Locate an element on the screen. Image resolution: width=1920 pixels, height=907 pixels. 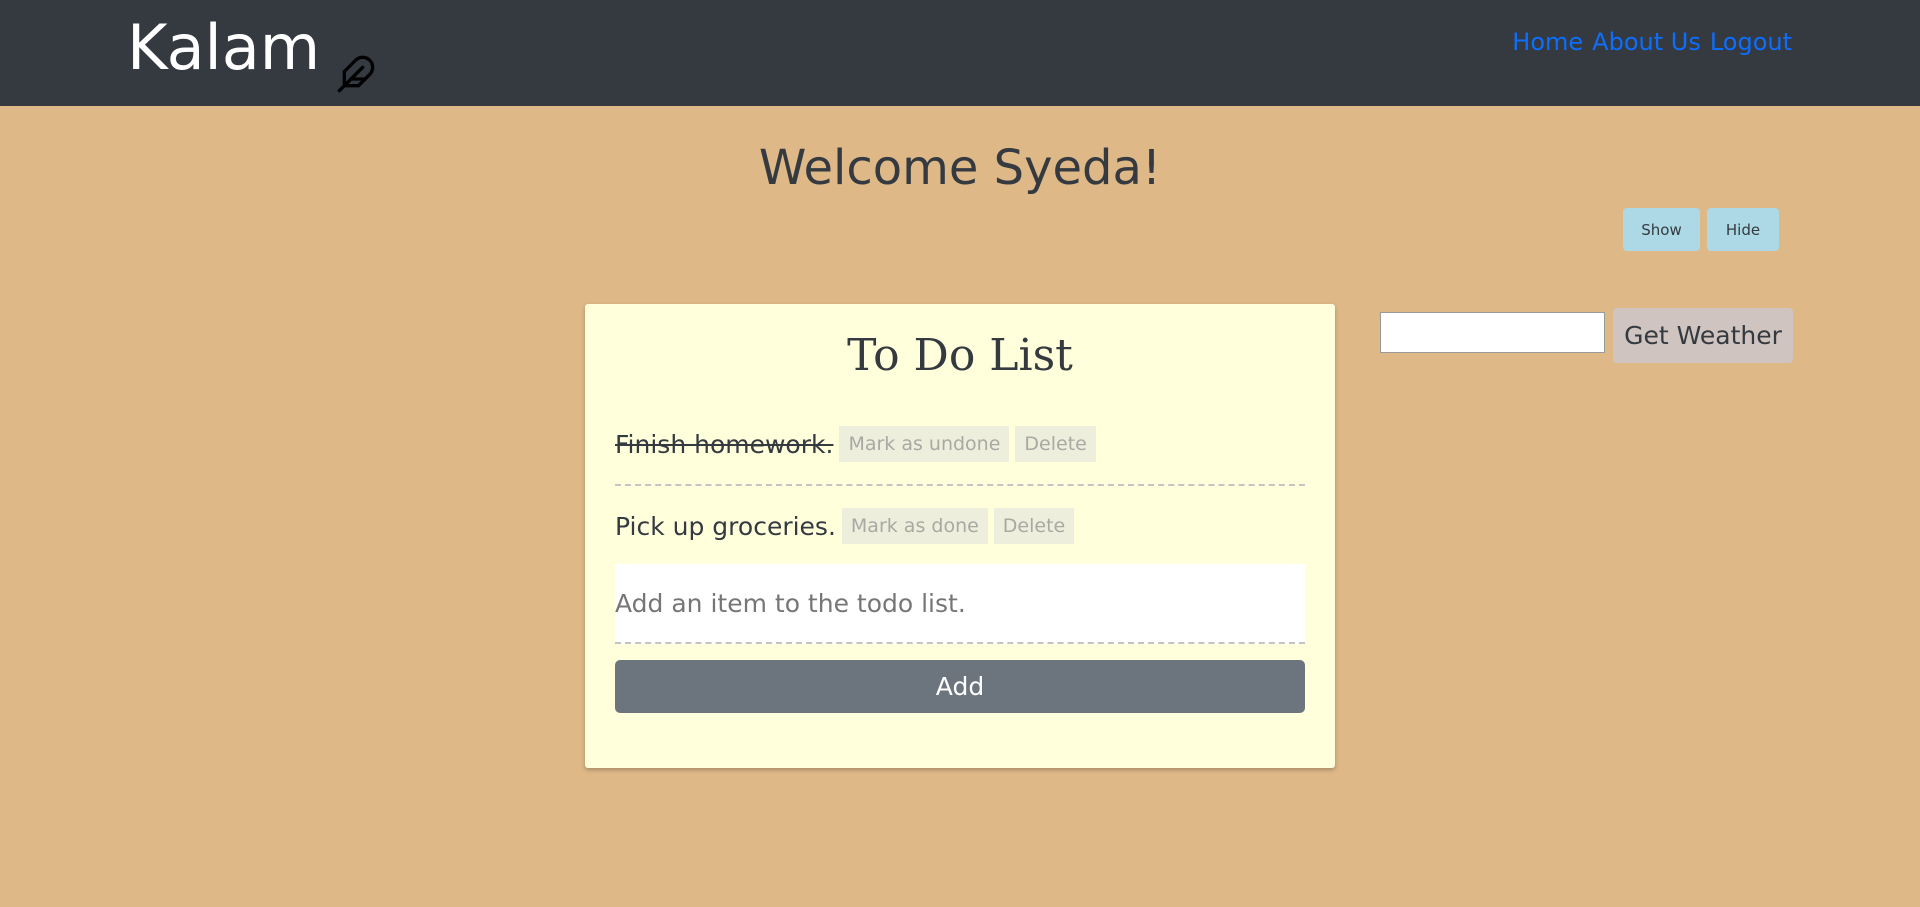
get-weather-button: Get Weather is located at coordinates (1703, 335).